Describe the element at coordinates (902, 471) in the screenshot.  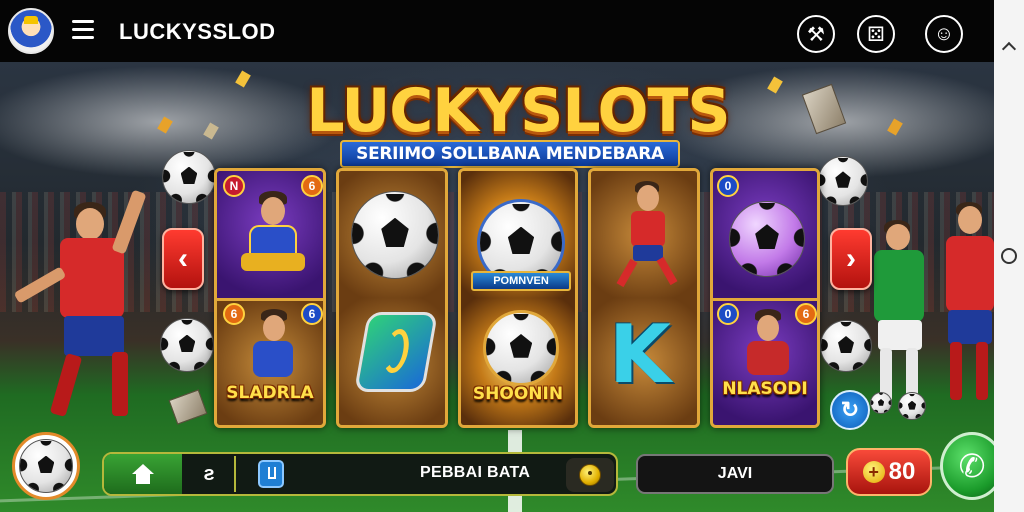
I see `credit-value: 80` at that location.